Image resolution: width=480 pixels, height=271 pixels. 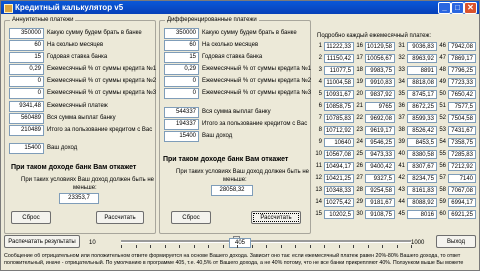 What do you see at coordinates (462, 214) in the screenshot?
I see `payment-amount-field: 6921,25` at bounding box center [462, 214].